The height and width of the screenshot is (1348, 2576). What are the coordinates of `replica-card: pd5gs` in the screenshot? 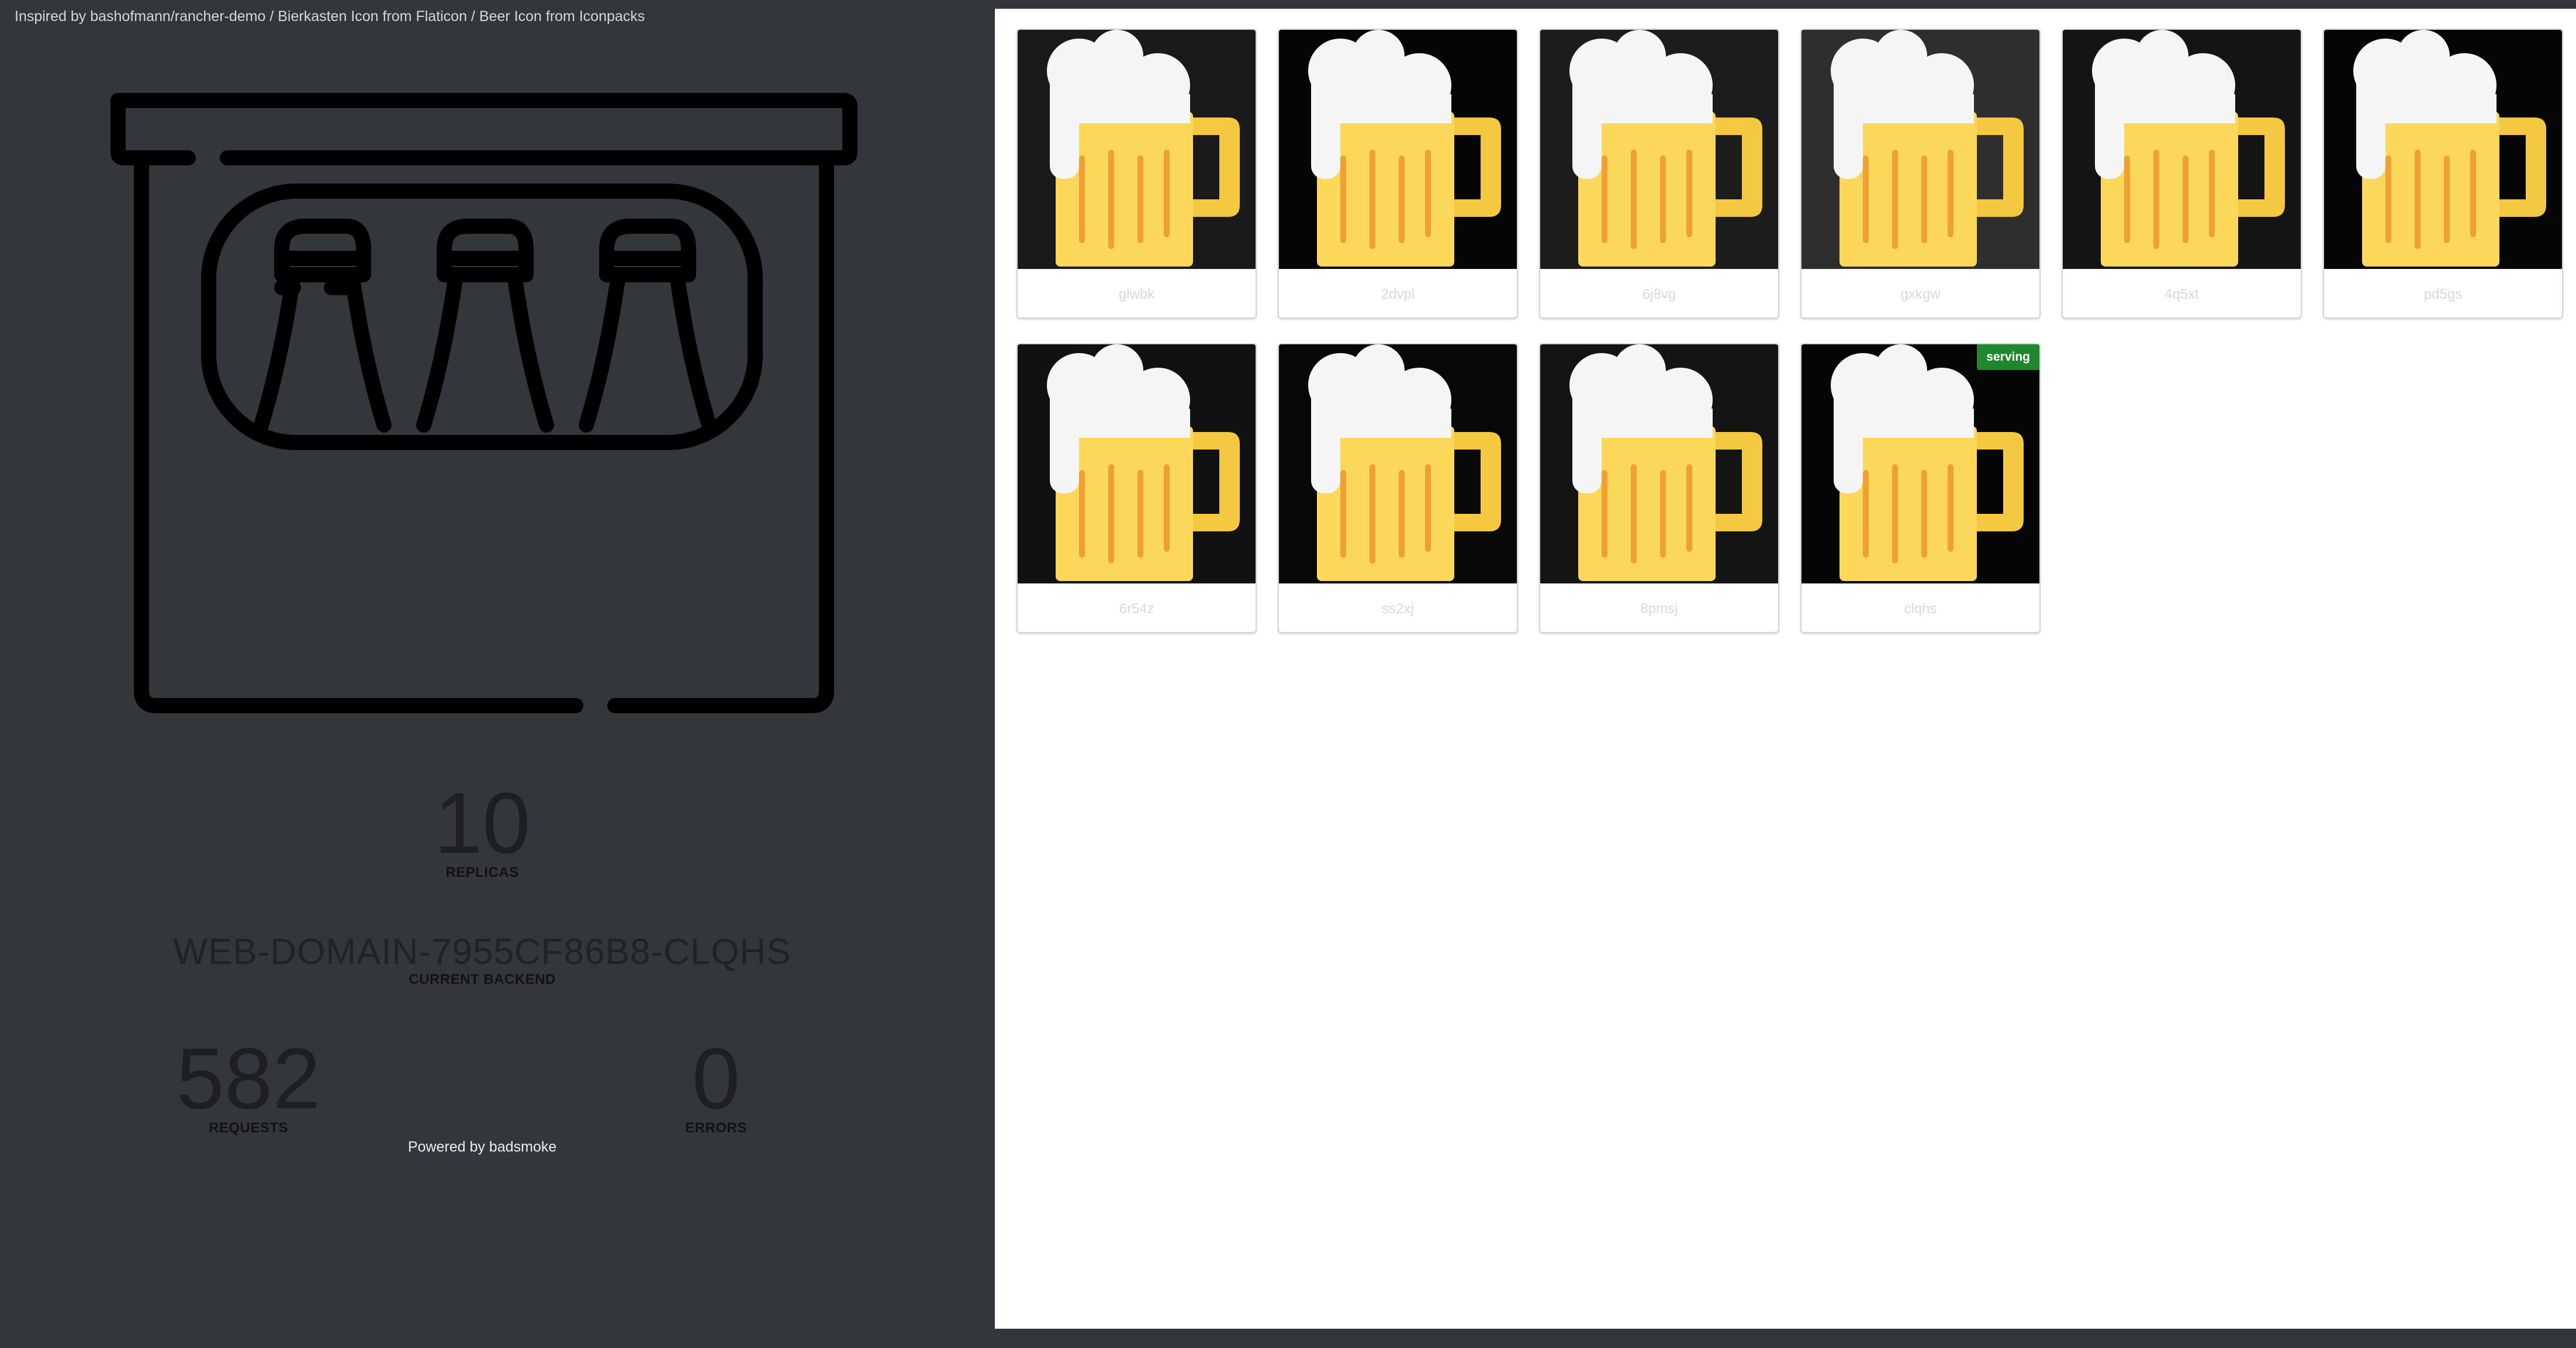 It's located at (2443, 174).